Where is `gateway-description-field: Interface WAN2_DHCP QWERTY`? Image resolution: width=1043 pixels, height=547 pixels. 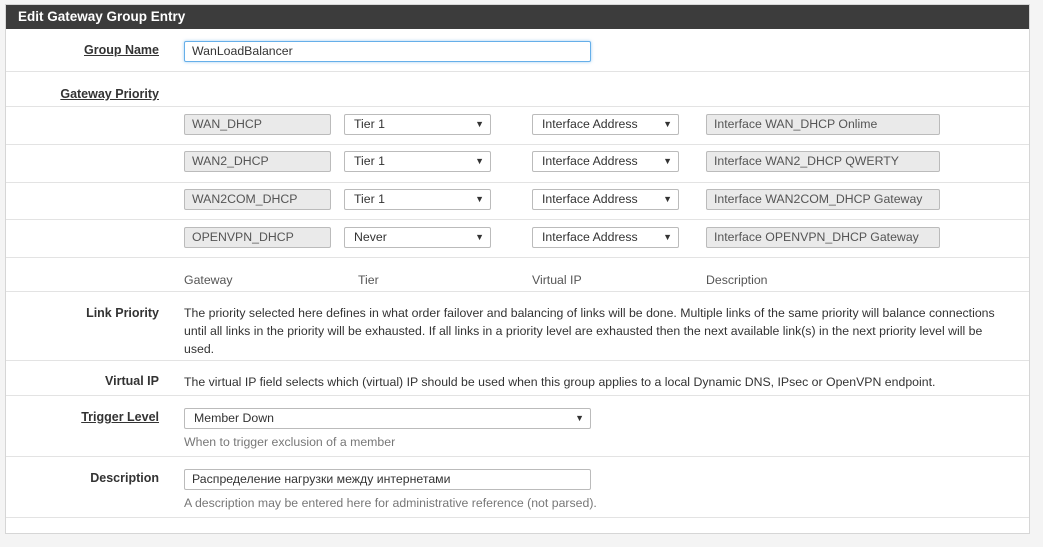 gateway-description-field: Interface WAN2_DHCP QWERTY is located at coordinates (823, 161).